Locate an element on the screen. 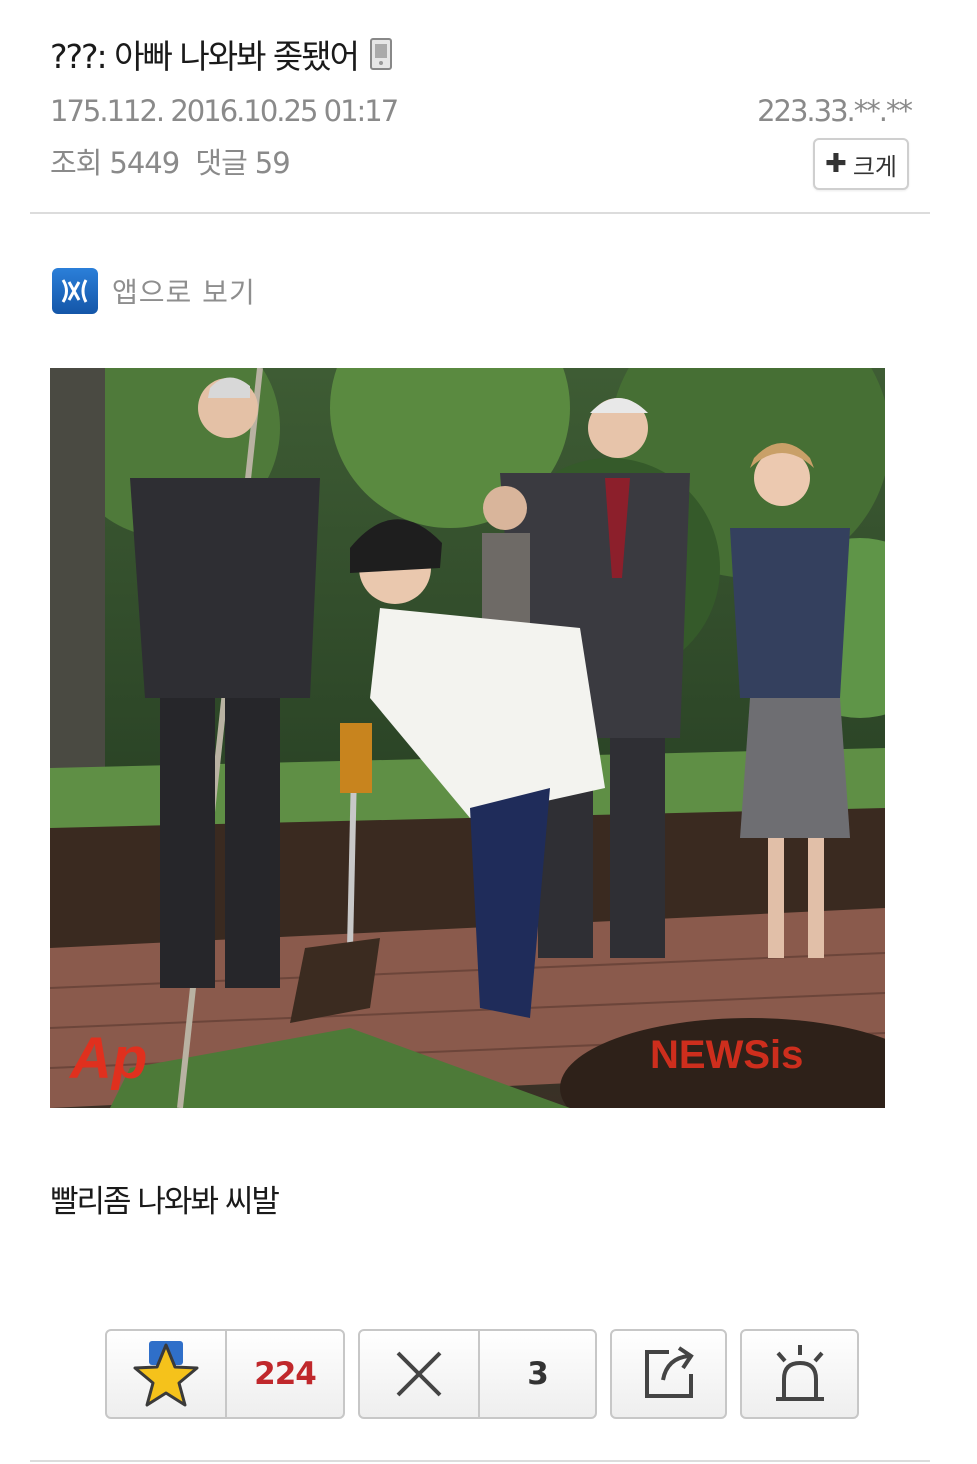 This screenshot has width=977, height=1464. enlarge-text-button: ✚ 크게 is located at coordinates (861, 164).